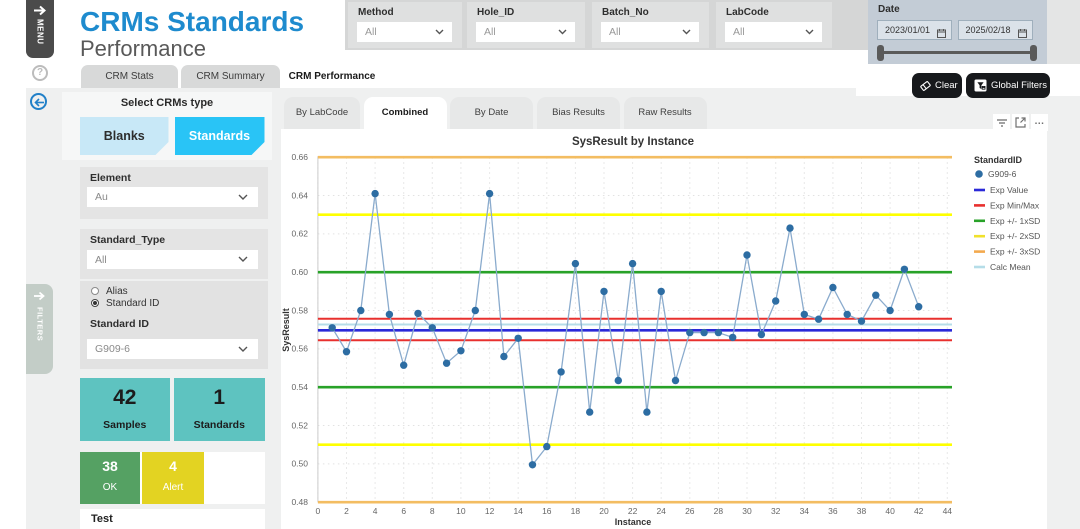 The image size is (1080, 529). Describe the element at coordinates (1015, 205) in the screenshot. I see `svg-text: Exp Min/Max` at that location.